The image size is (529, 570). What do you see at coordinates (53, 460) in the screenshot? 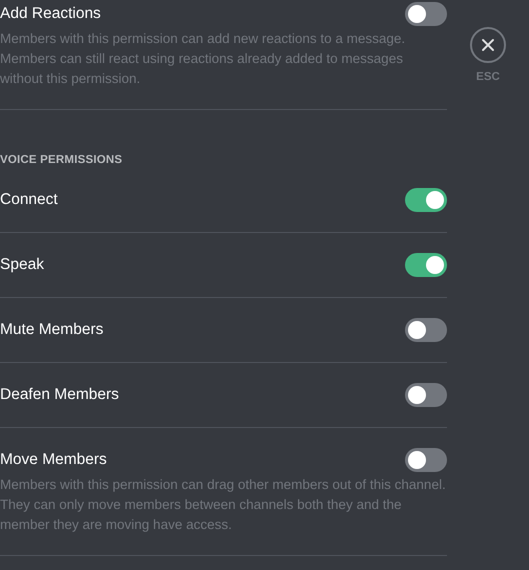
I see `permission-title: Move Members` at bounding box center [53, 460].